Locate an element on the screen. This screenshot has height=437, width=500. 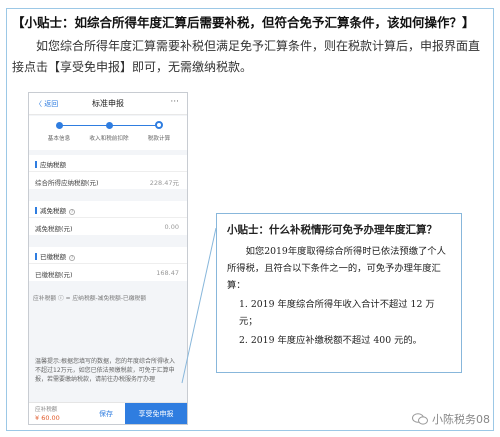
row-tax-paid: 已缴税额(元) 168.47 is located at coordinates (108, 272).